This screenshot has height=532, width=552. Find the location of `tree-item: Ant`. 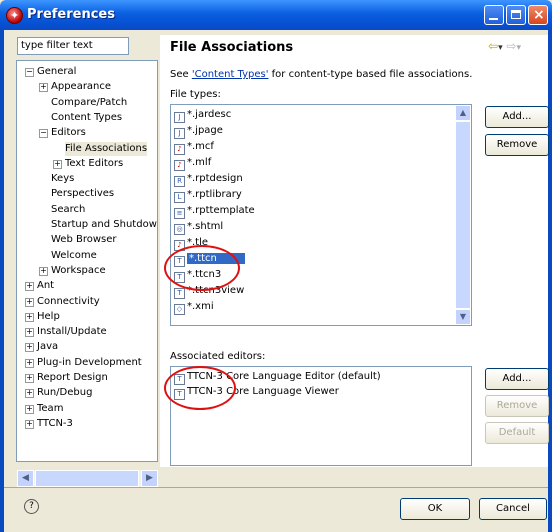

tree-item: Ant is located at coordinates (45, 286).